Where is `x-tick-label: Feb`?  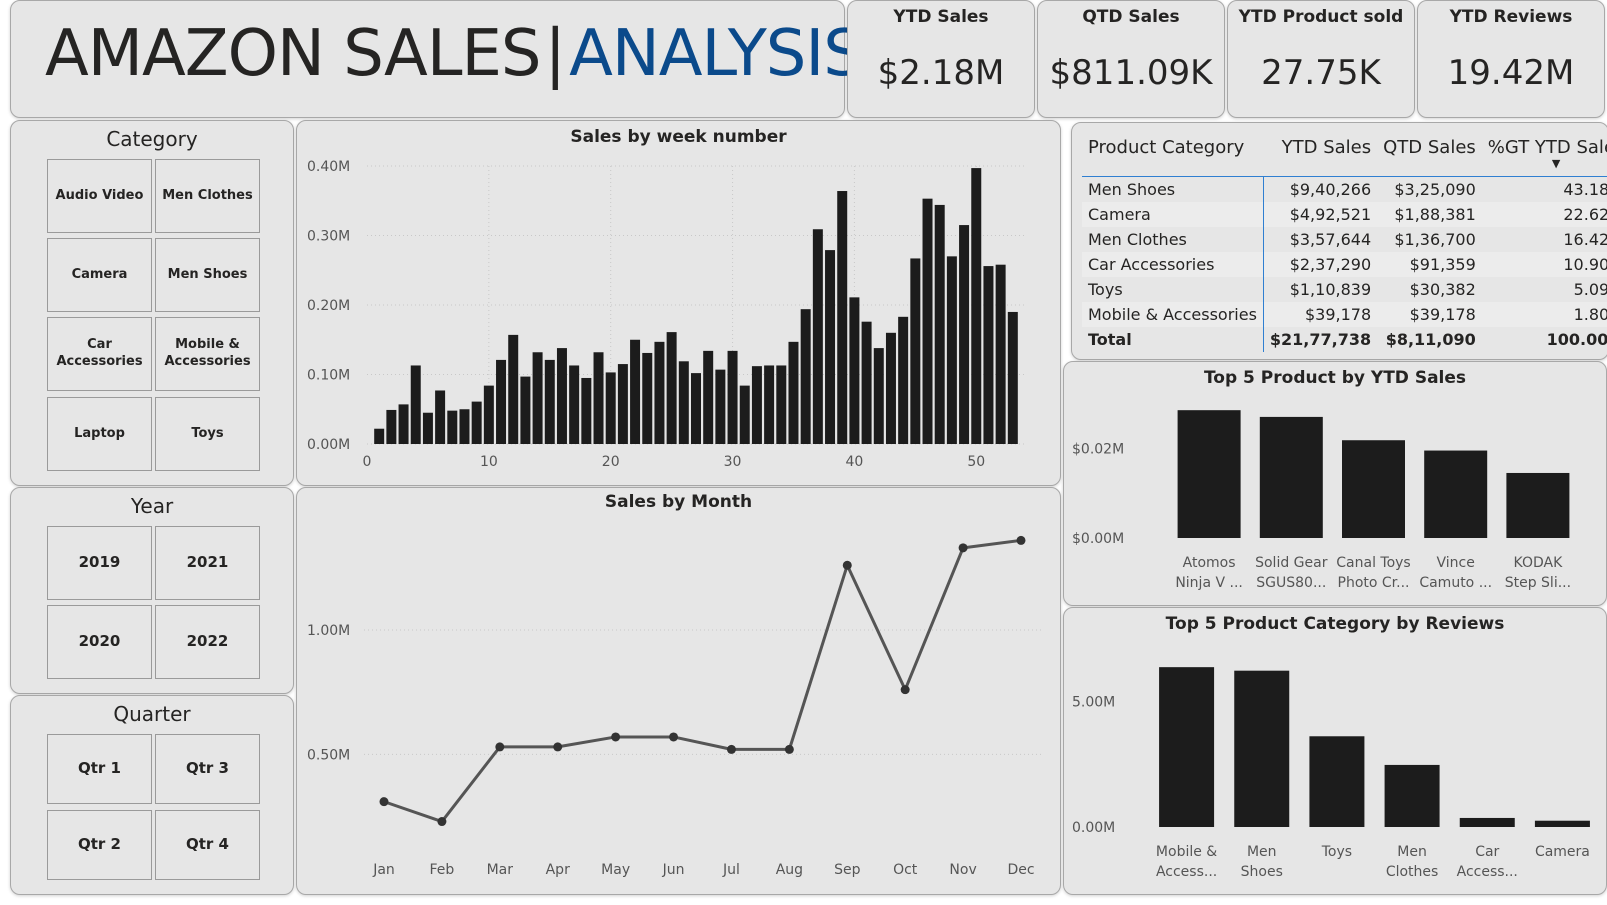 x-tick-label: Feb is located at coordinates (442, 870).